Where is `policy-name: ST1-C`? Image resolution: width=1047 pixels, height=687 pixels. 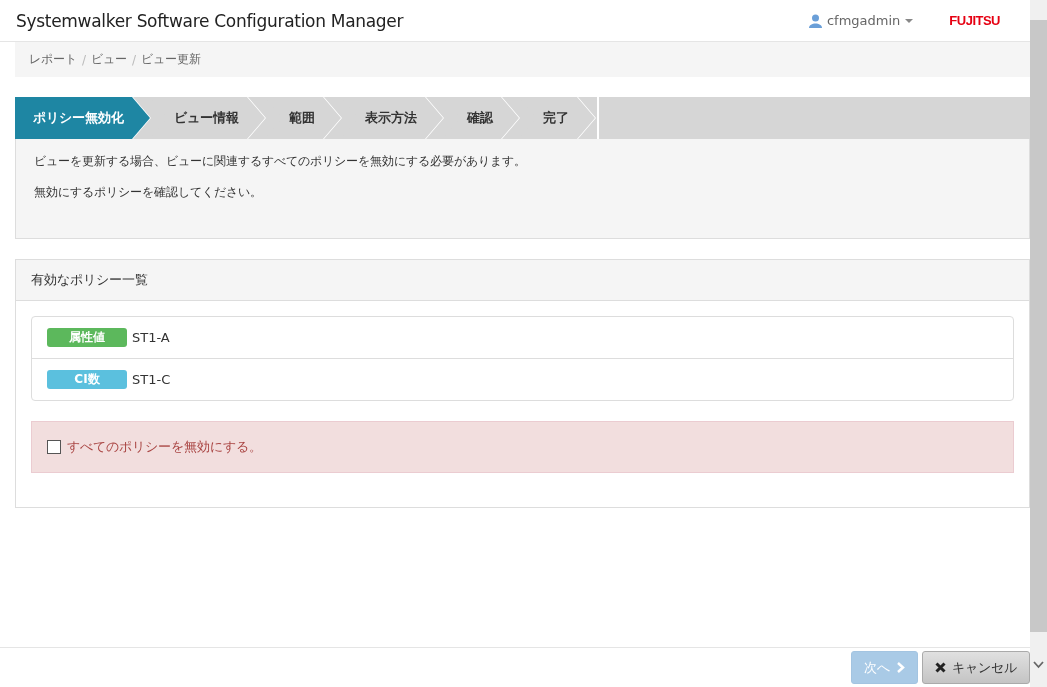 policy-name: ST1-C is located at coordinates (151, 379).